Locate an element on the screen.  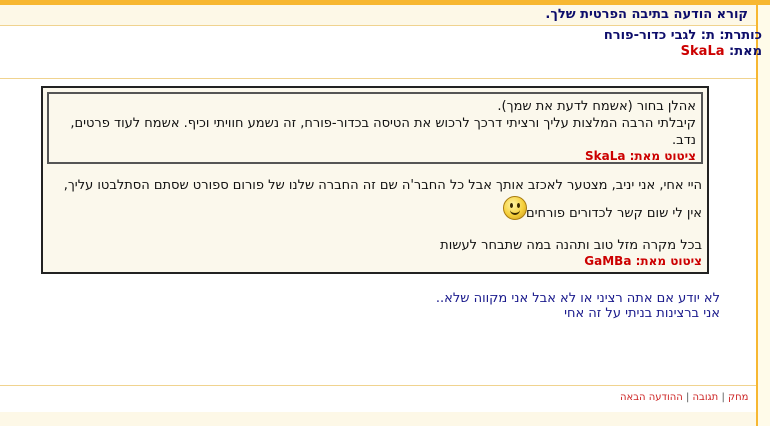
right-strip is located at coordinates (764, 215).